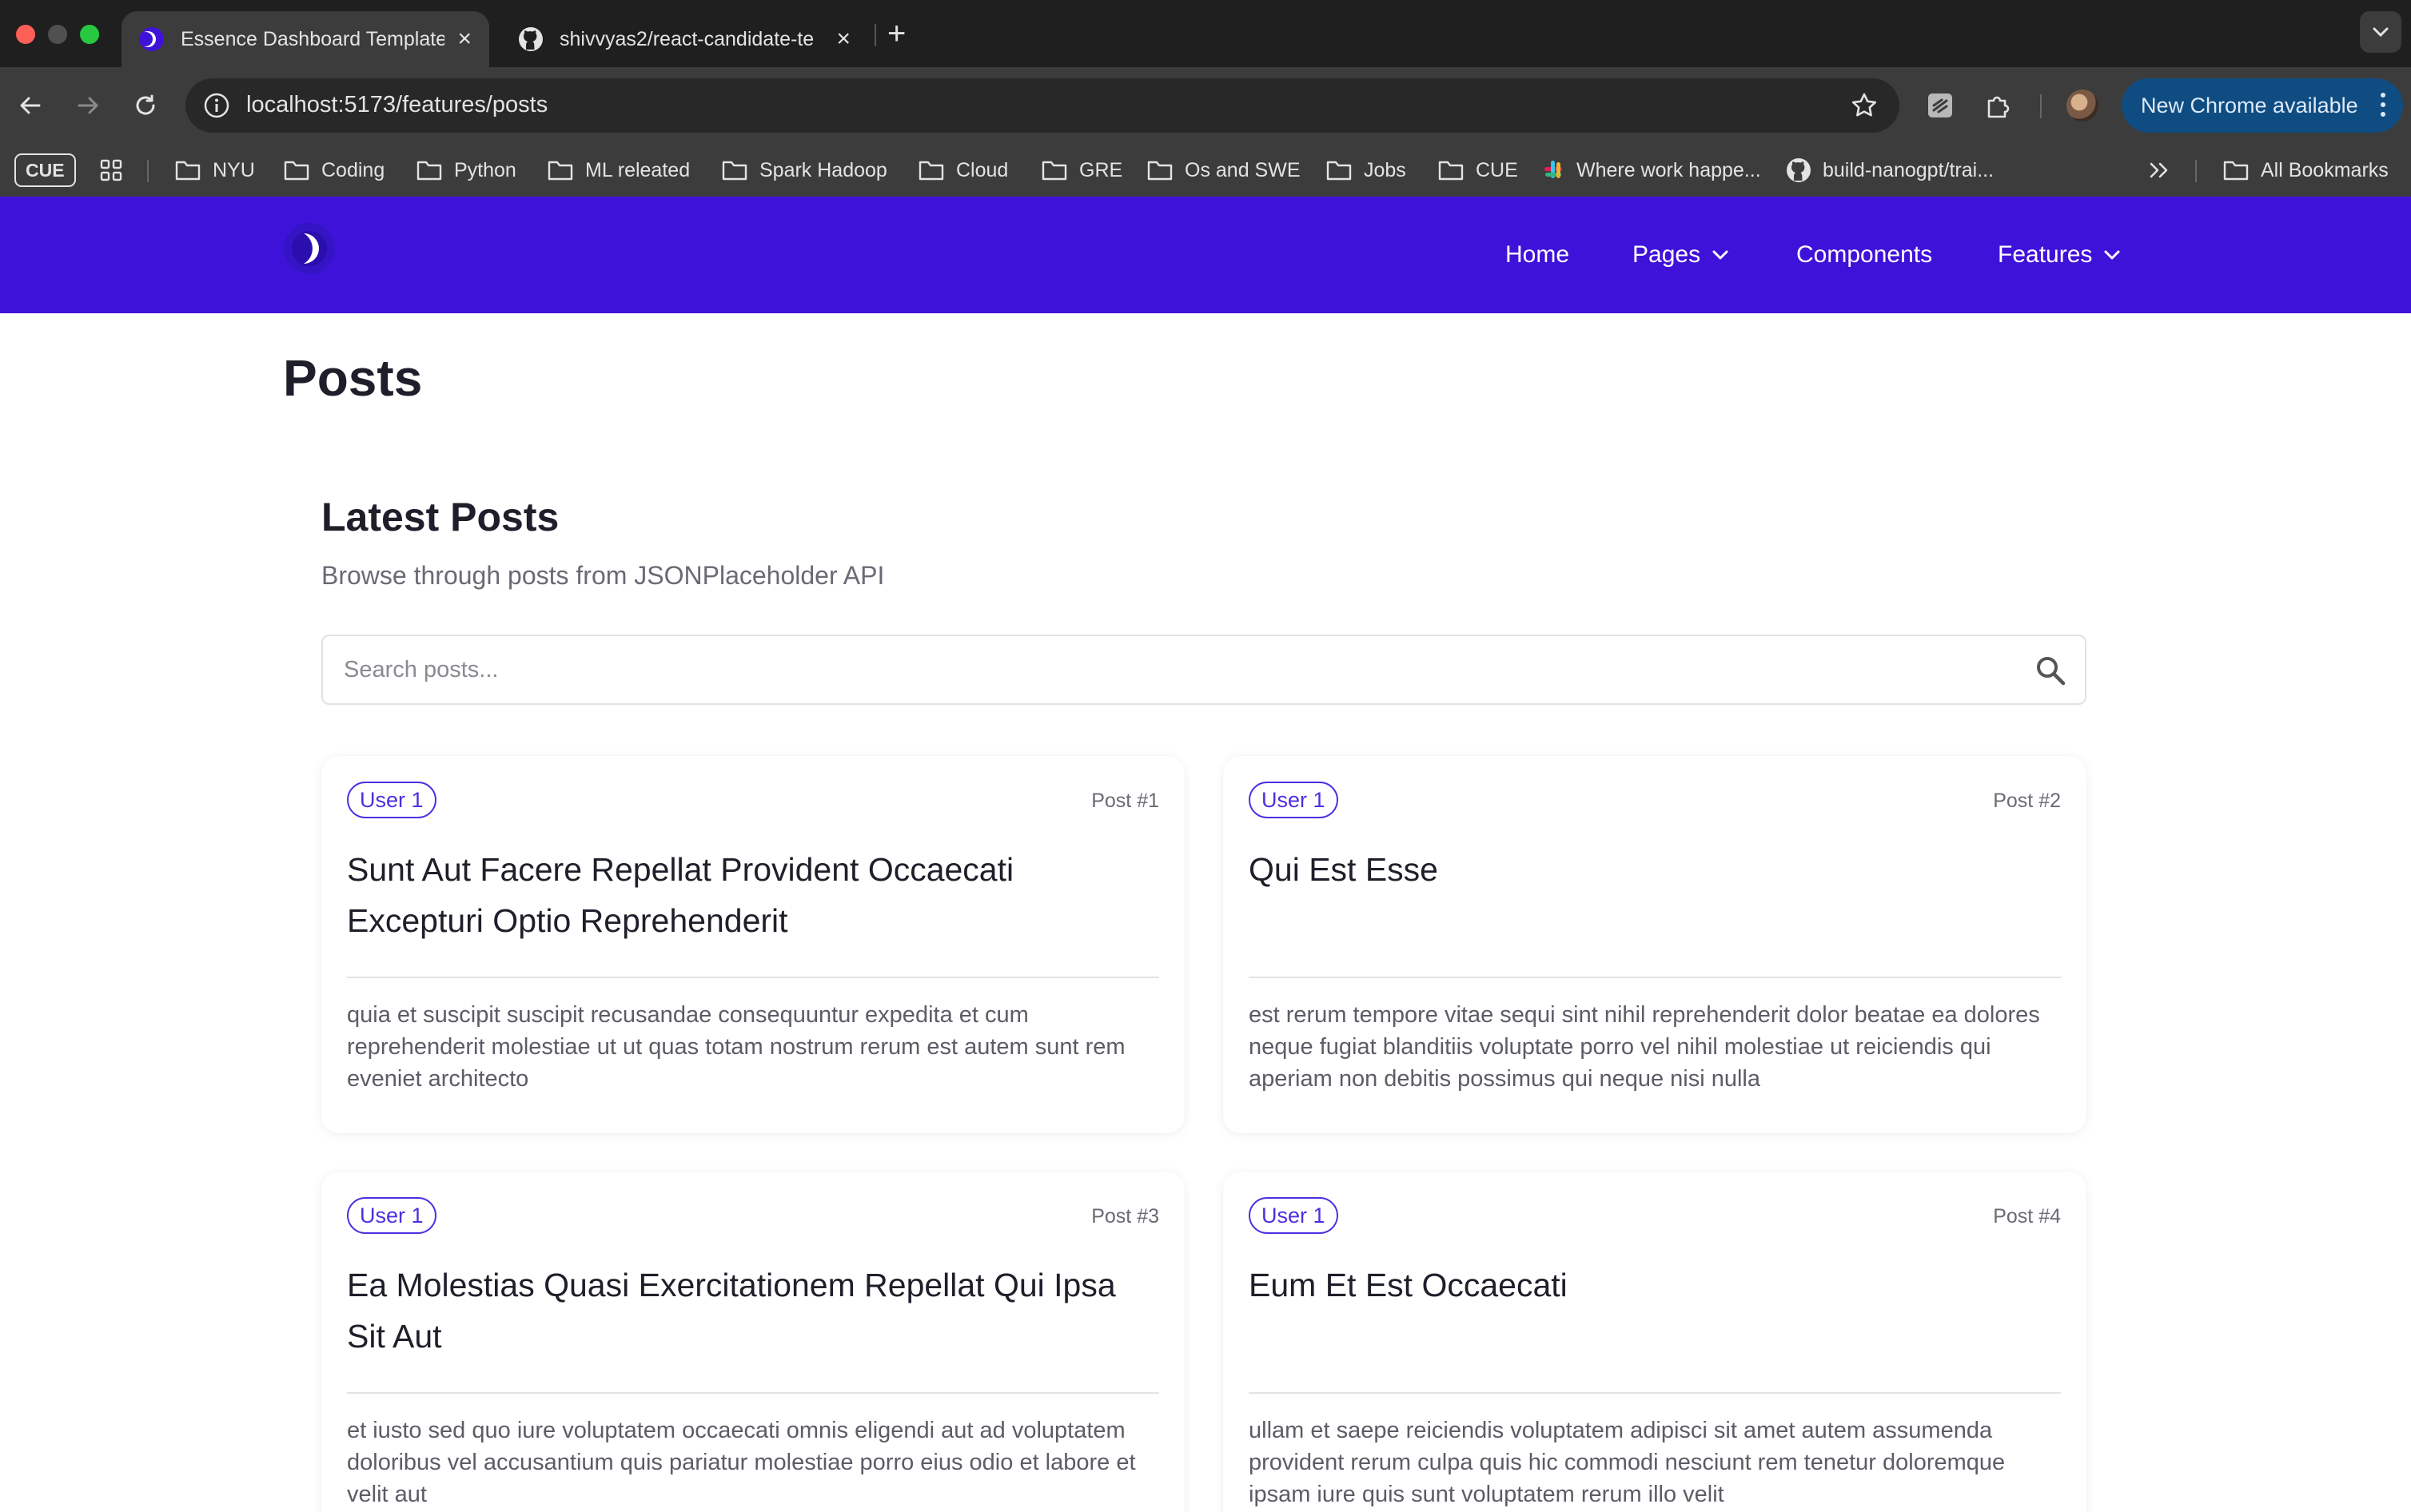 The height and width of the screenshot is (1512, 2411). What do you see at coordinates (897, 33) in the screenshot?
I see `new-tab-plus-icon: +` at bounding box center [897, 33].